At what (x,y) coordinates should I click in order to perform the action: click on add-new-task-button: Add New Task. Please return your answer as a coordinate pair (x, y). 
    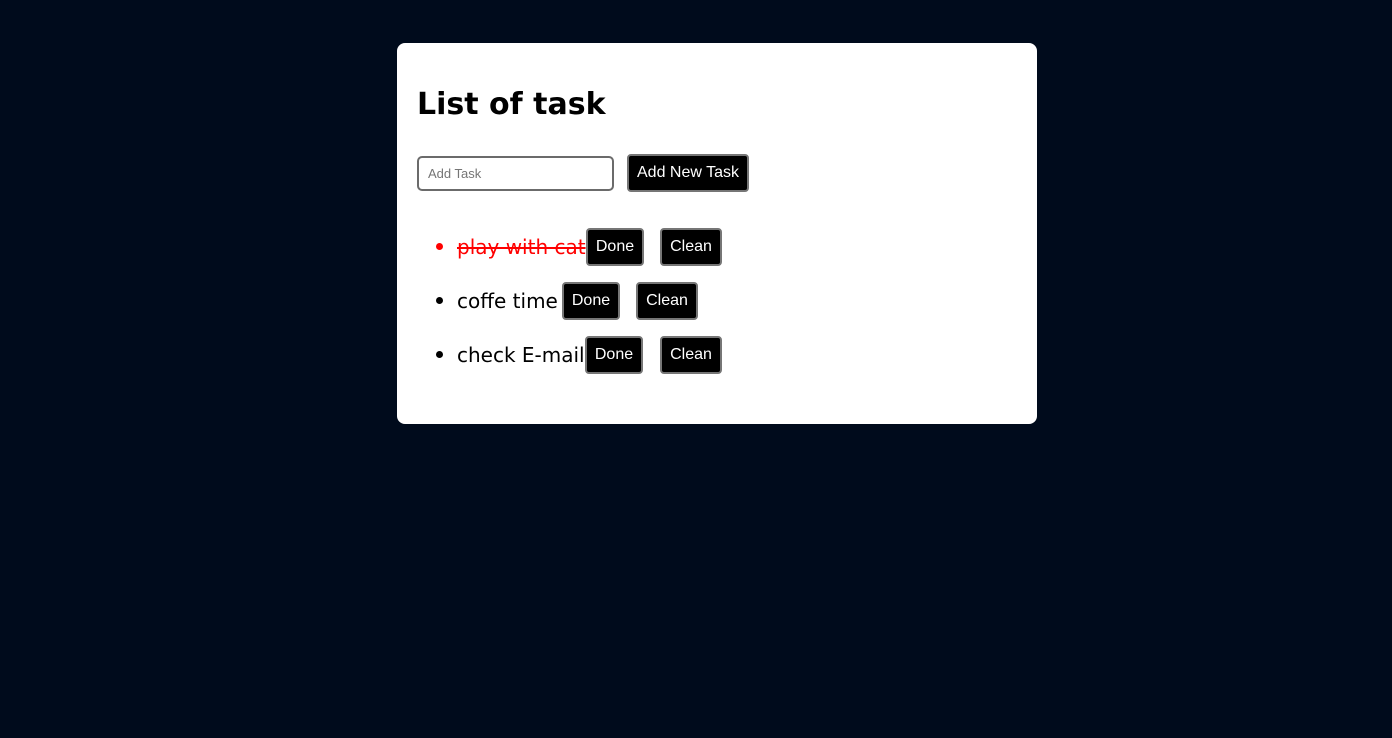
    Looking at the image, I should click on (688, 173).